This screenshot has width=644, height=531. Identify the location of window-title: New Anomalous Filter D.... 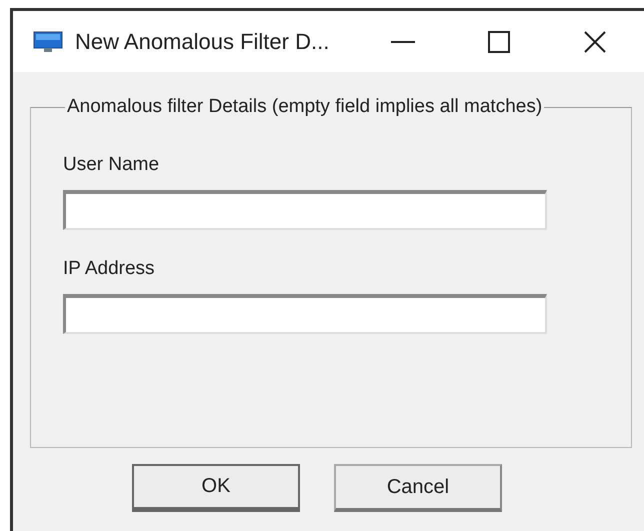
(202, 41).